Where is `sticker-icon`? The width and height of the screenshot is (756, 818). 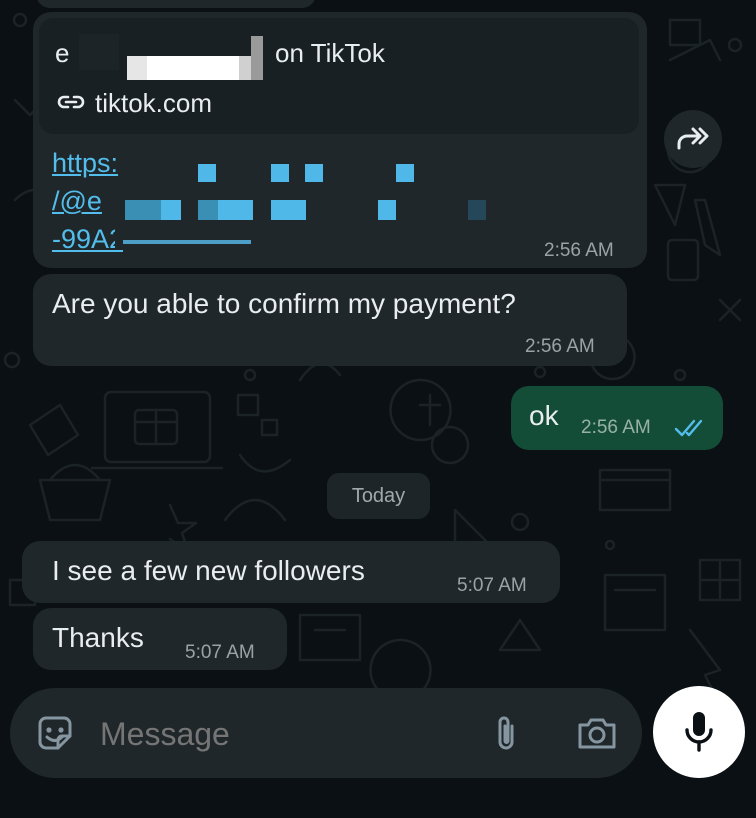
sticker-icon is located at coordinates (55, 733).